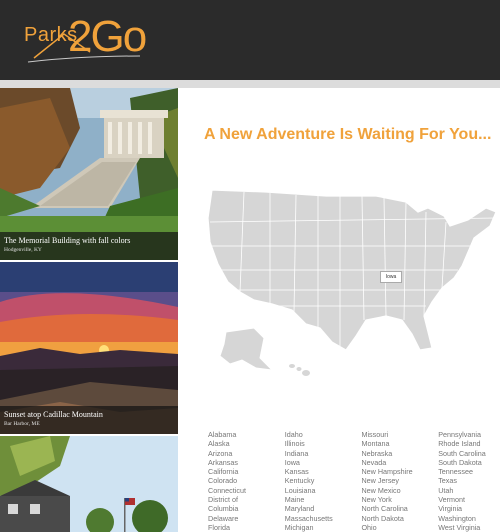 The image size is (500, 532). I want to click on state-link: Massachusetts, so click(323, 518).